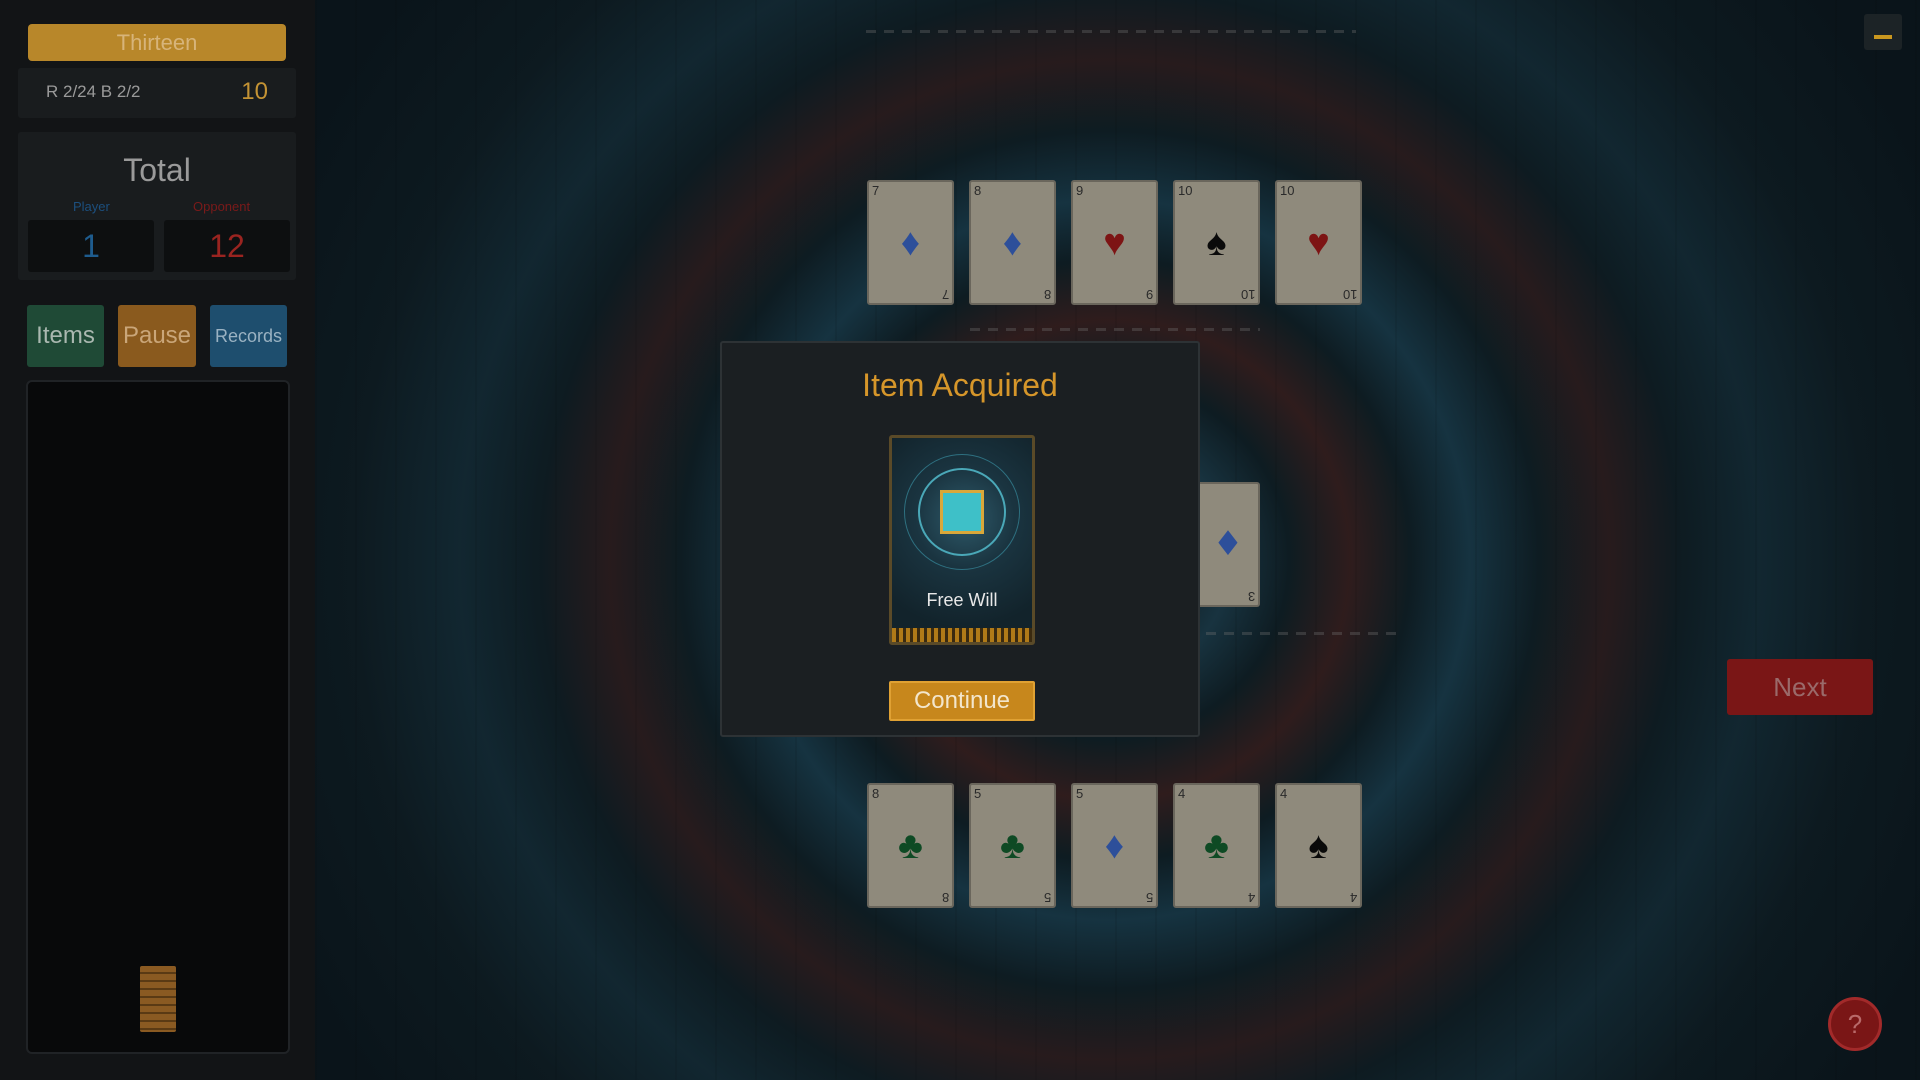 The width and height of the screenshot is (1920, 1080). What do you see at coordinates (945, 294) in the screenshot?
I see `card-rank-bottom: 7` at bounding box center [945, 294].